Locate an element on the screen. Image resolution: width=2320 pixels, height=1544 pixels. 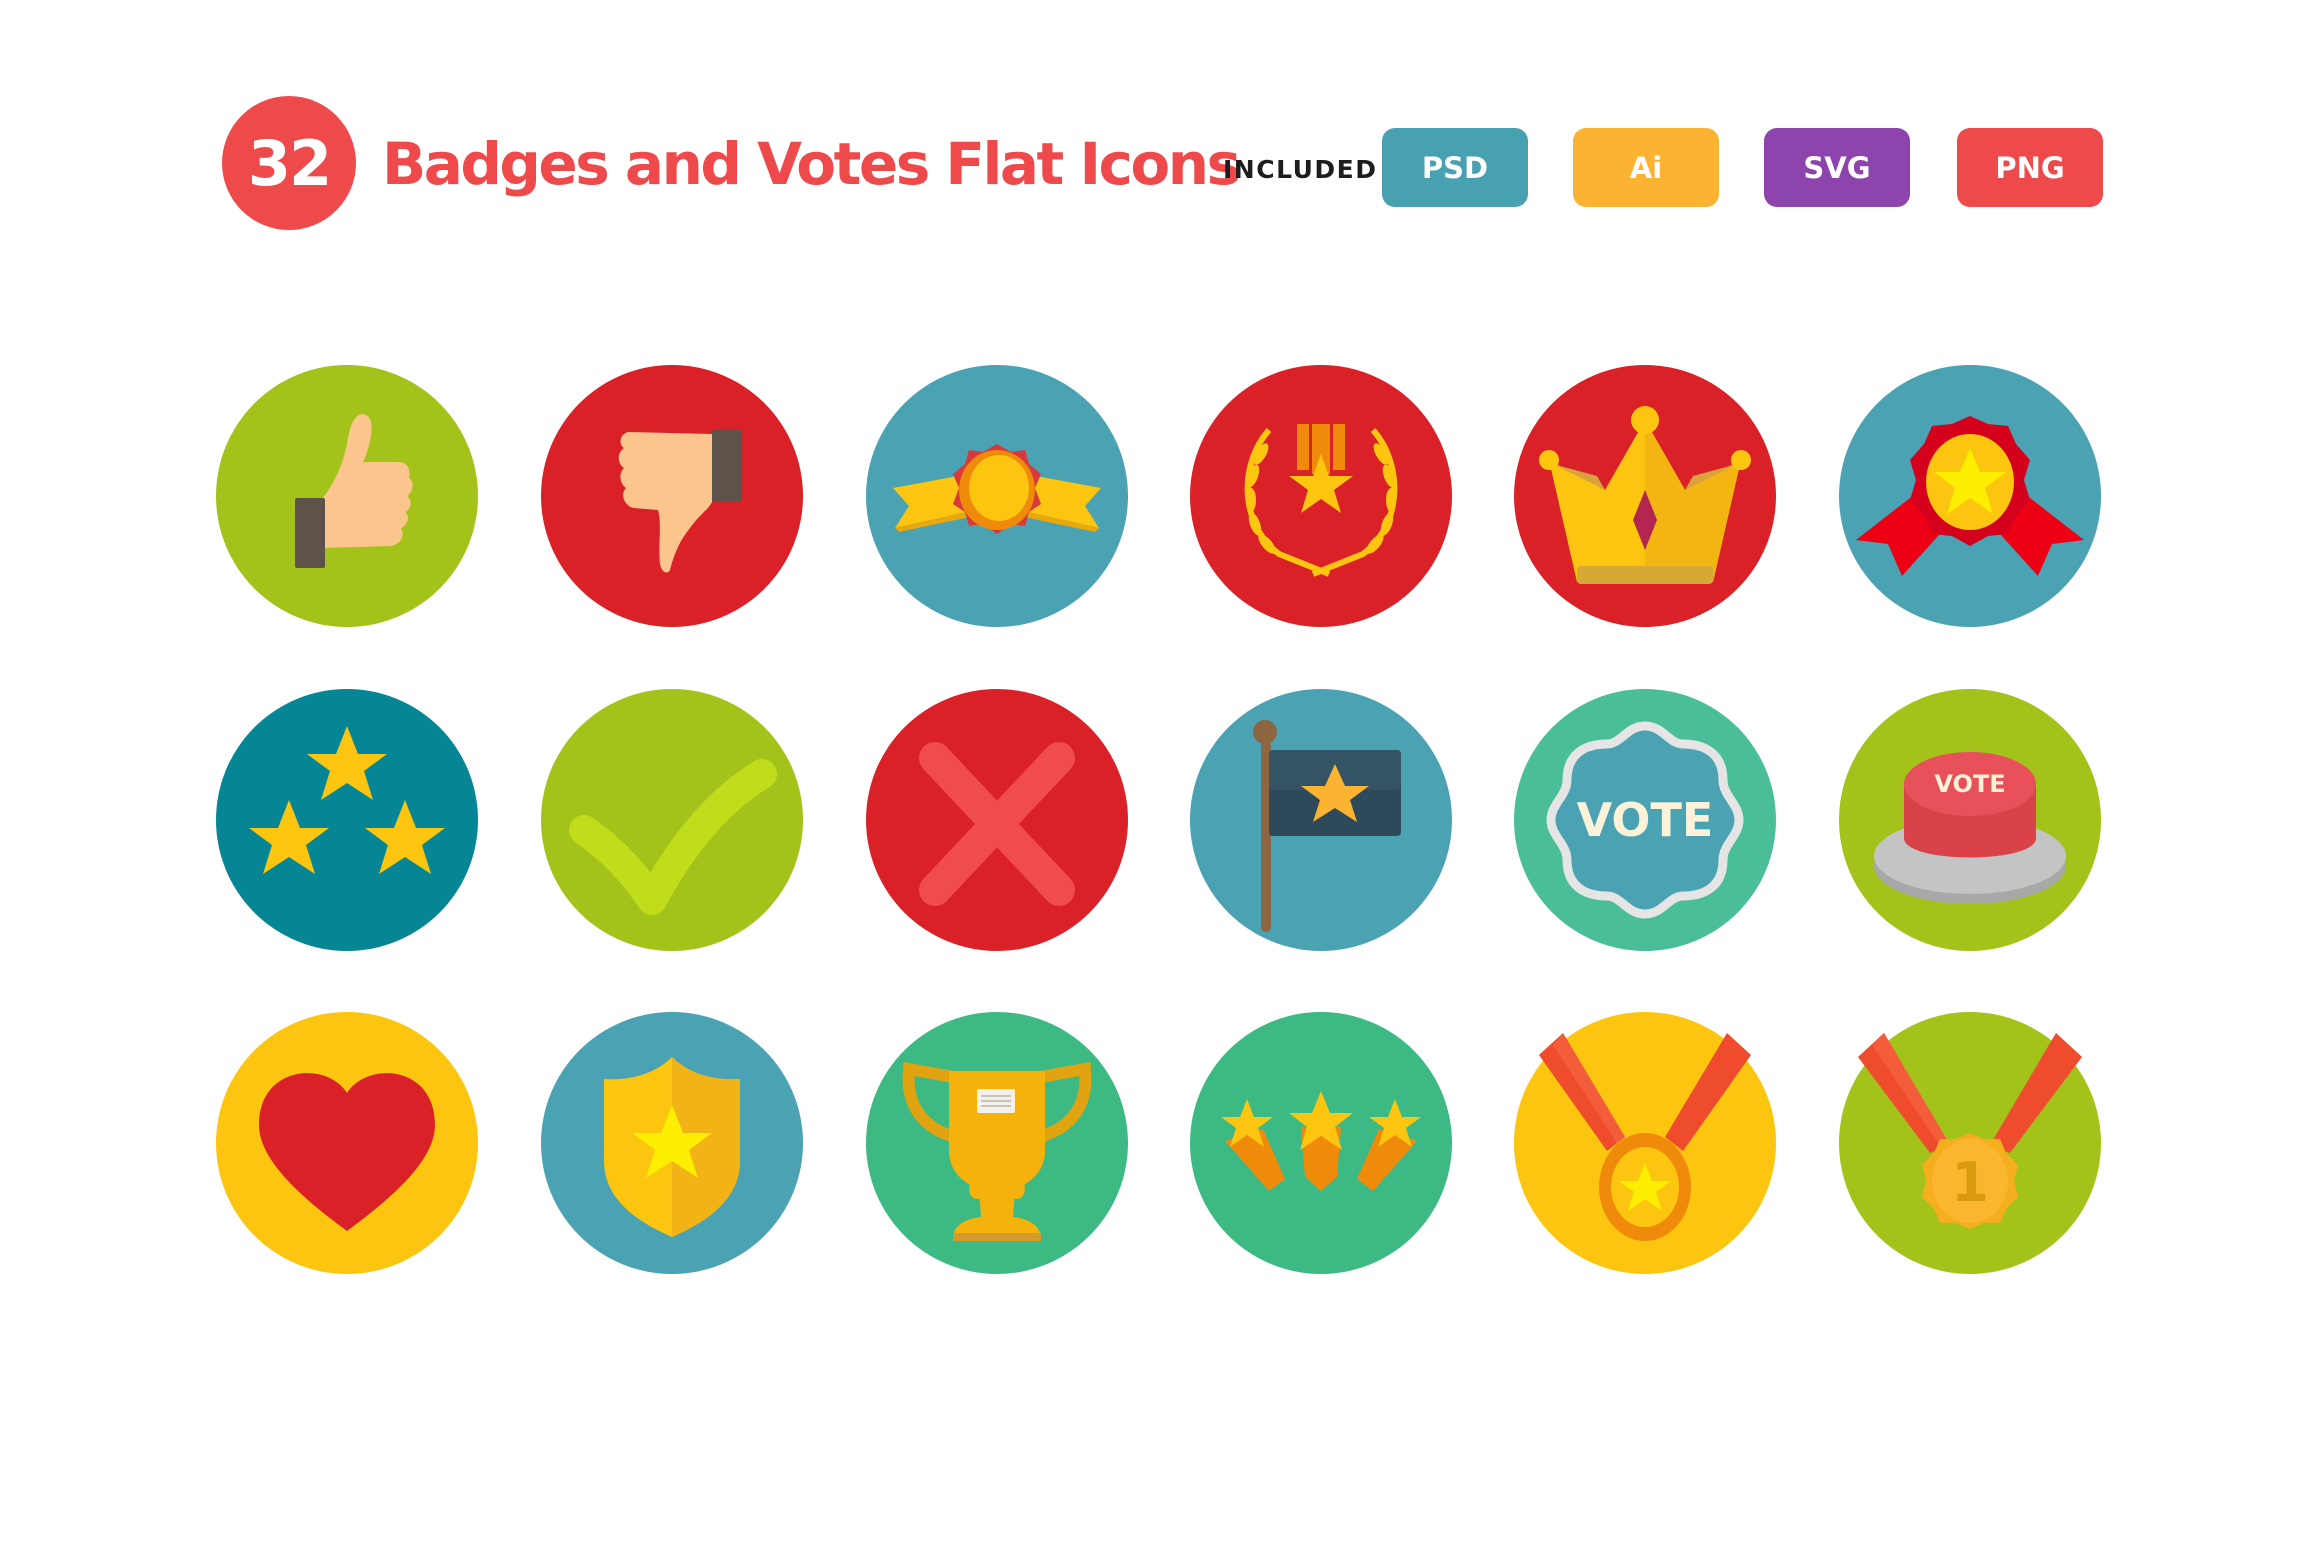
thumbs-down-icon is located at coordinates (672, 496).